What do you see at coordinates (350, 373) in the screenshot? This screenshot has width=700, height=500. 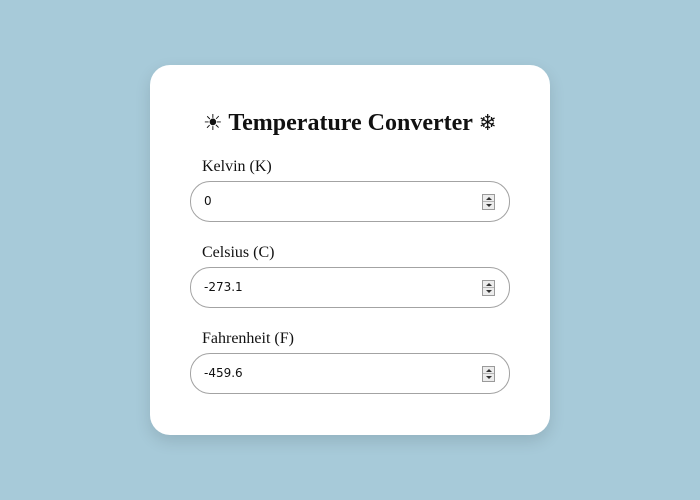 I see `fahrenheit-input: -459.6` at bounding box center [350, 373].